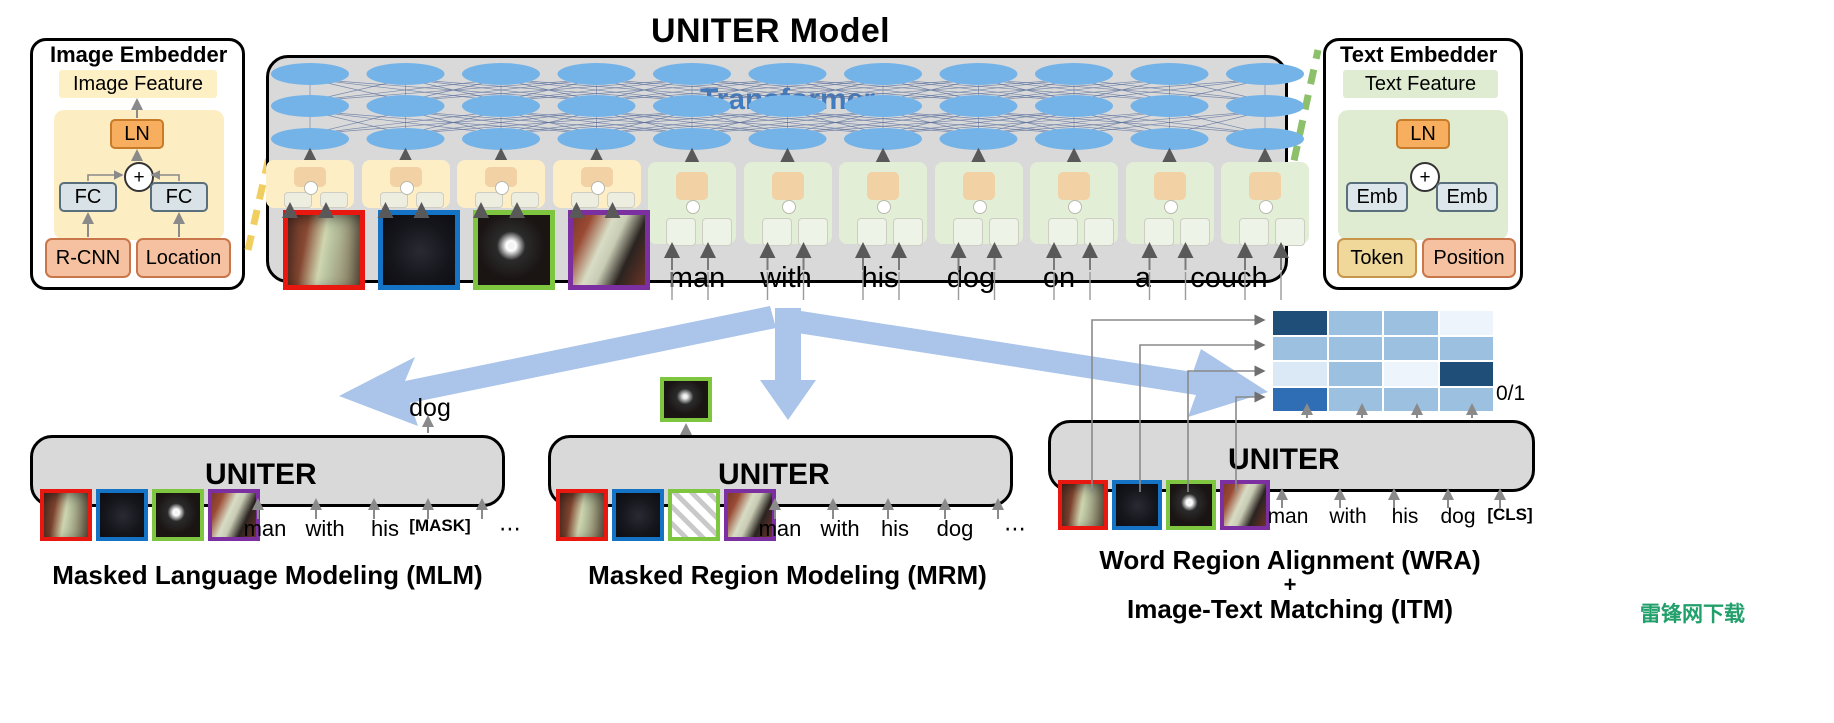 The image size is (1834, 723). I want to click on sequence-word: on, so click(1059, 278).